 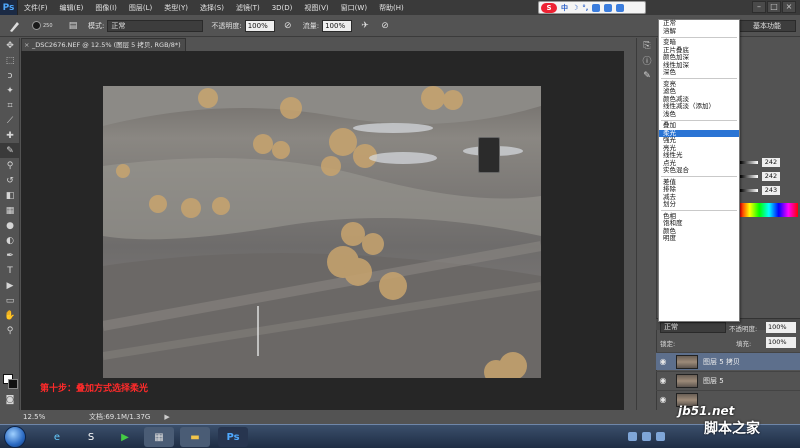 What do you see at coordinates (391, 8) in the screenshot?
I see `menu-help: 帮助(H)` at bounding box center [391, 8].